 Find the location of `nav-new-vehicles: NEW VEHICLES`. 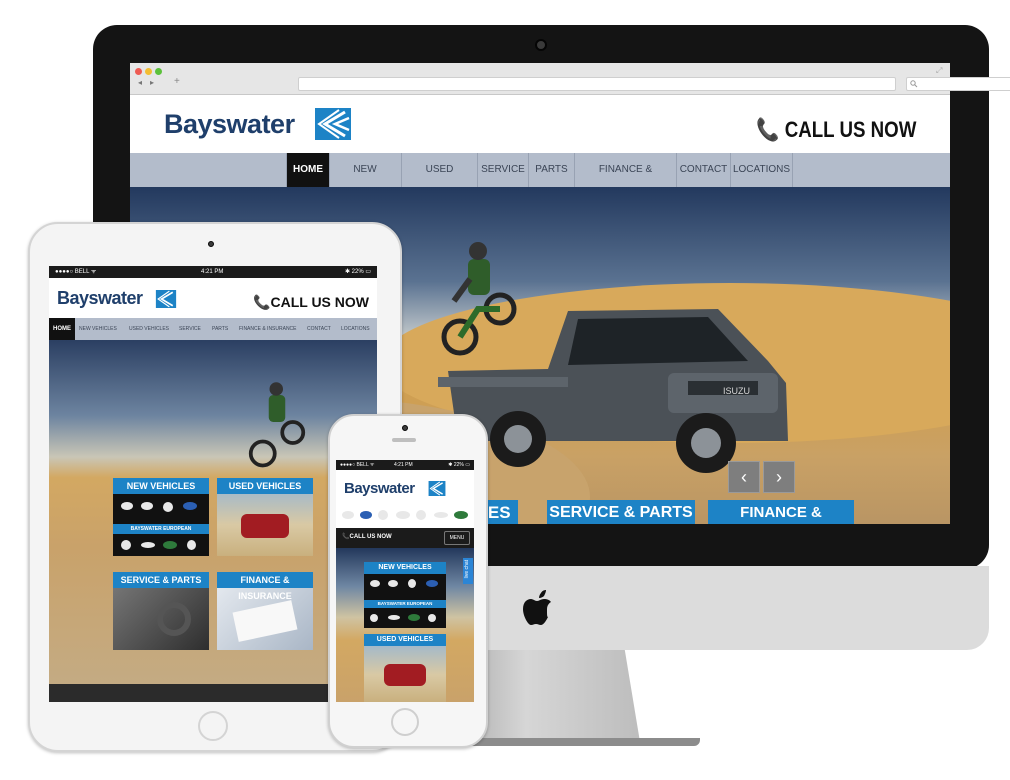

nav-new-vehicles: NEW VEHICLES is located at coordinates (365, 181).